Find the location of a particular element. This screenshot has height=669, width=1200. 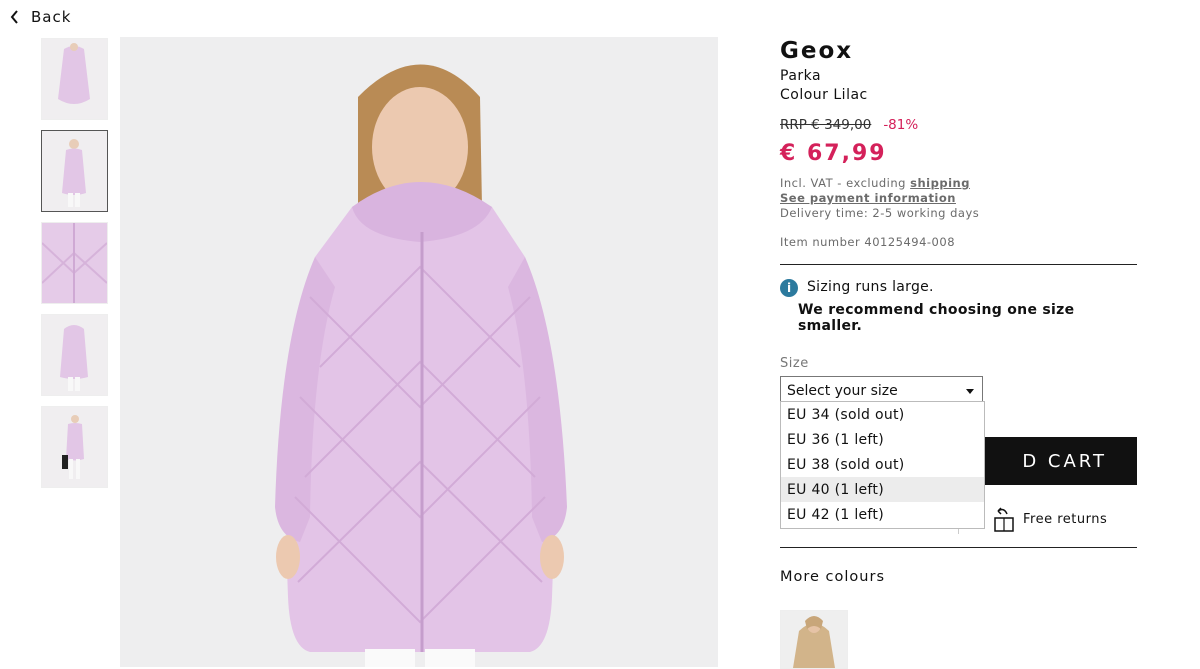

free-returns-label: Free returns is located at coordinates (1065, 519).